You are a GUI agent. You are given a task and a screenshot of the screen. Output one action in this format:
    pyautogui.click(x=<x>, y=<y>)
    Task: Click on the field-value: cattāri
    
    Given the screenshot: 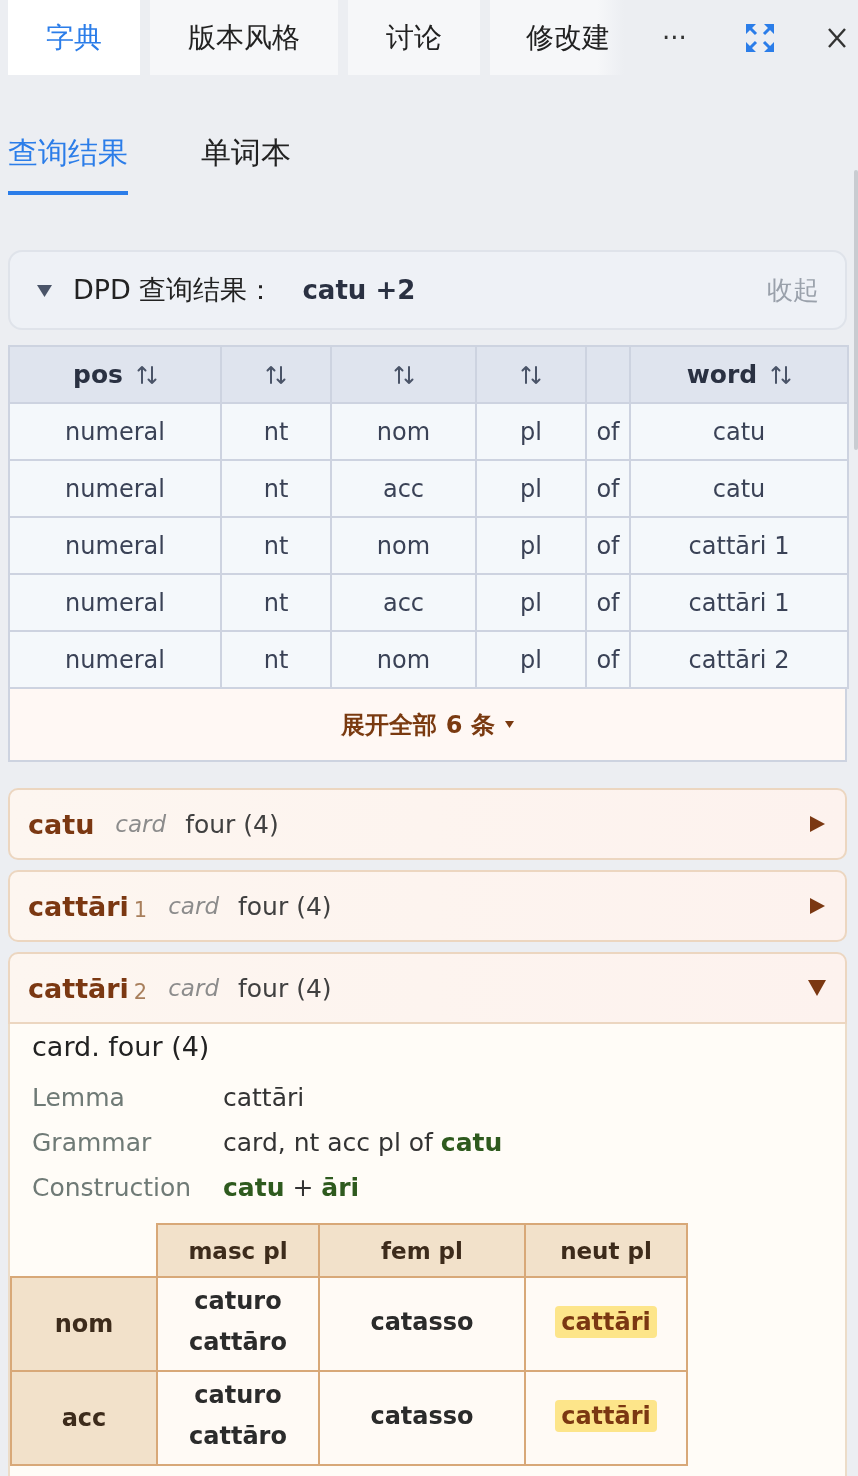 What is the action you would take?
    pyautogui.click(x=264, y=1098)
    